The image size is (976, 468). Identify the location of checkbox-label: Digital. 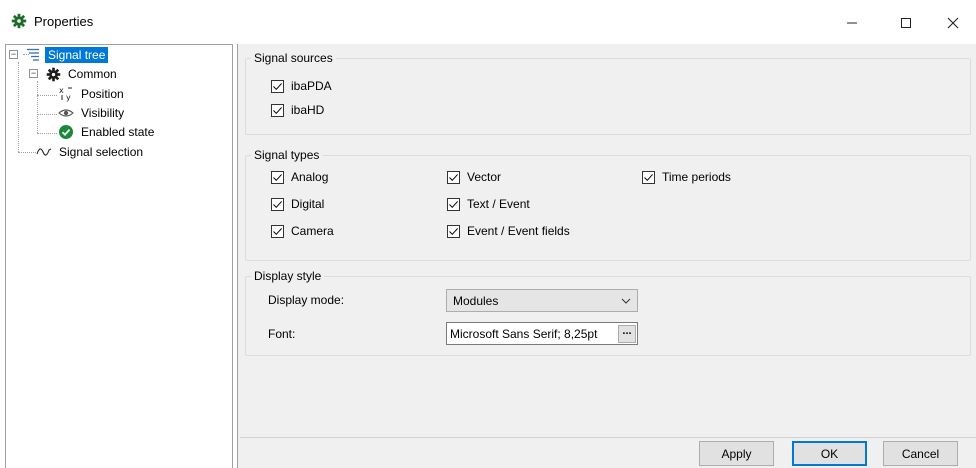
(308, 204).